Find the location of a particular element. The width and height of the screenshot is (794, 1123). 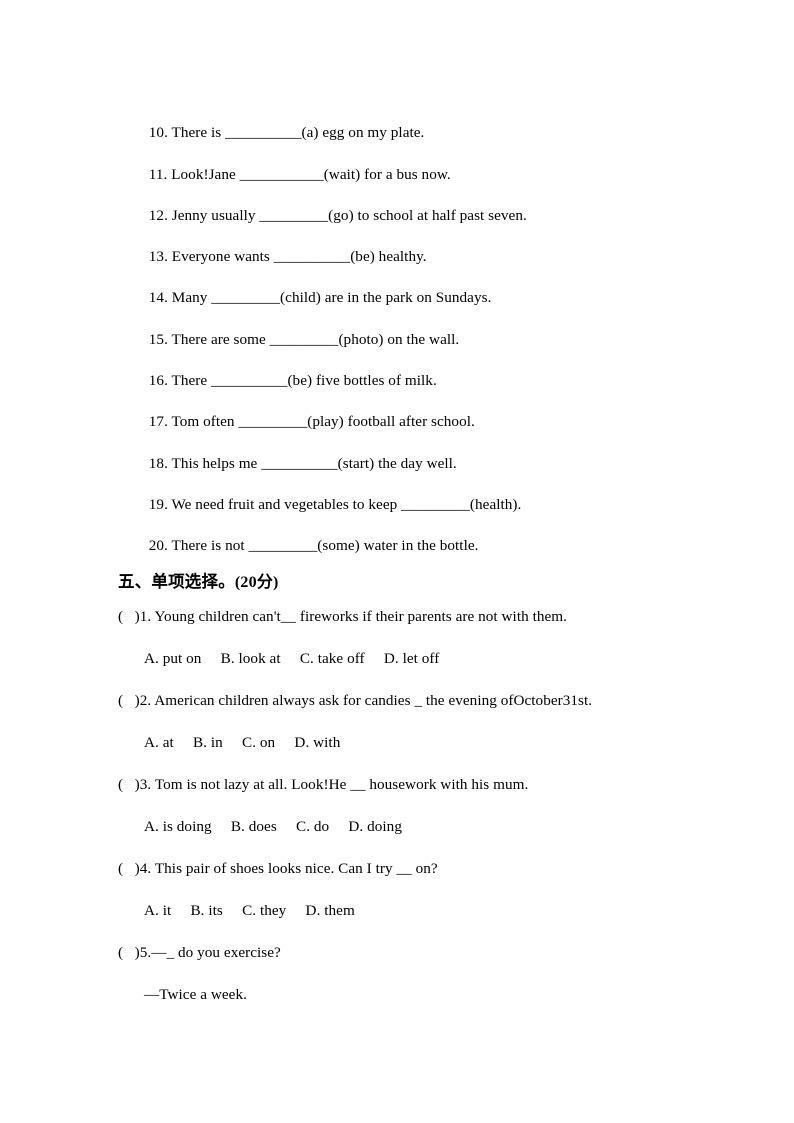

item-number: 15. is located at coordinates (158, 339).